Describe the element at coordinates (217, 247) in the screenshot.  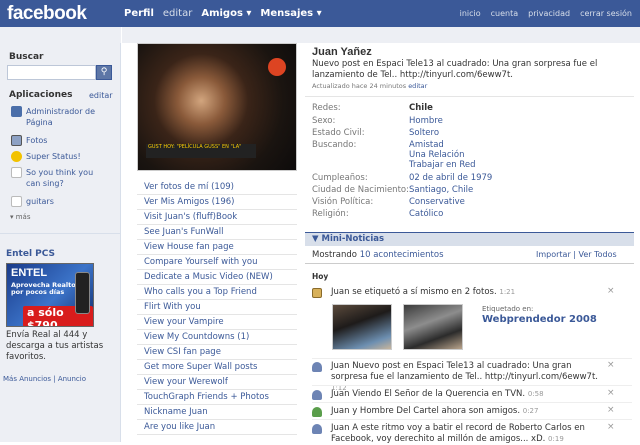
I see `profile-link: View House fan page` at that location.